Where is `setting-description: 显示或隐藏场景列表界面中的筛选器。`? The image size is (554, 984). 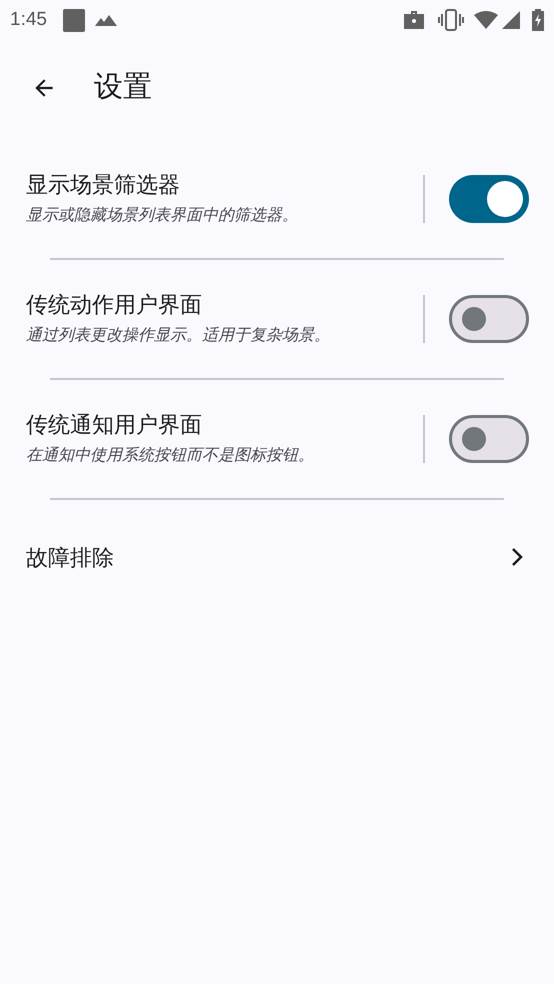
setting-description: 显示或隐藏场景列表界面中的筛选器。 is located at coordinates (162, 216).